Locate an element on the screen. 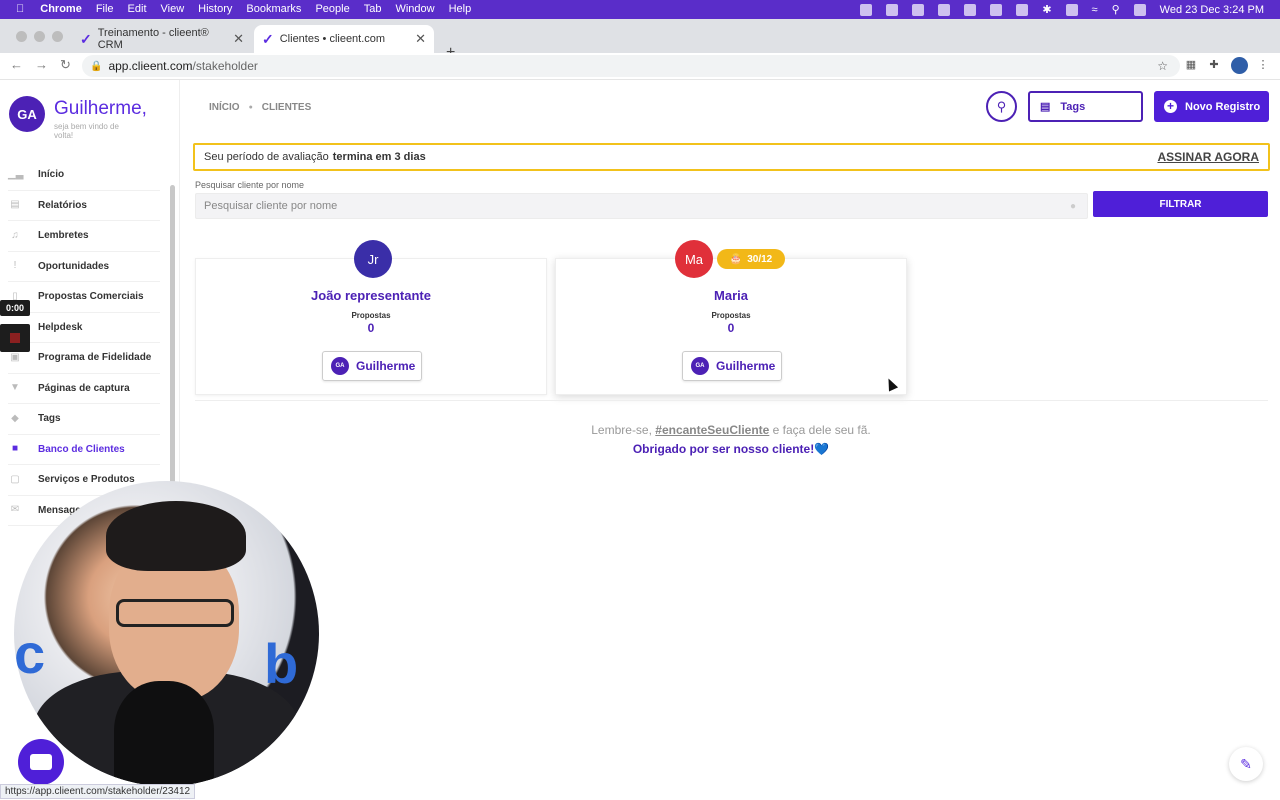 This screenshot has width=1280, height=800. menu-app-name: Chrome is located at coordinates (61, 9).